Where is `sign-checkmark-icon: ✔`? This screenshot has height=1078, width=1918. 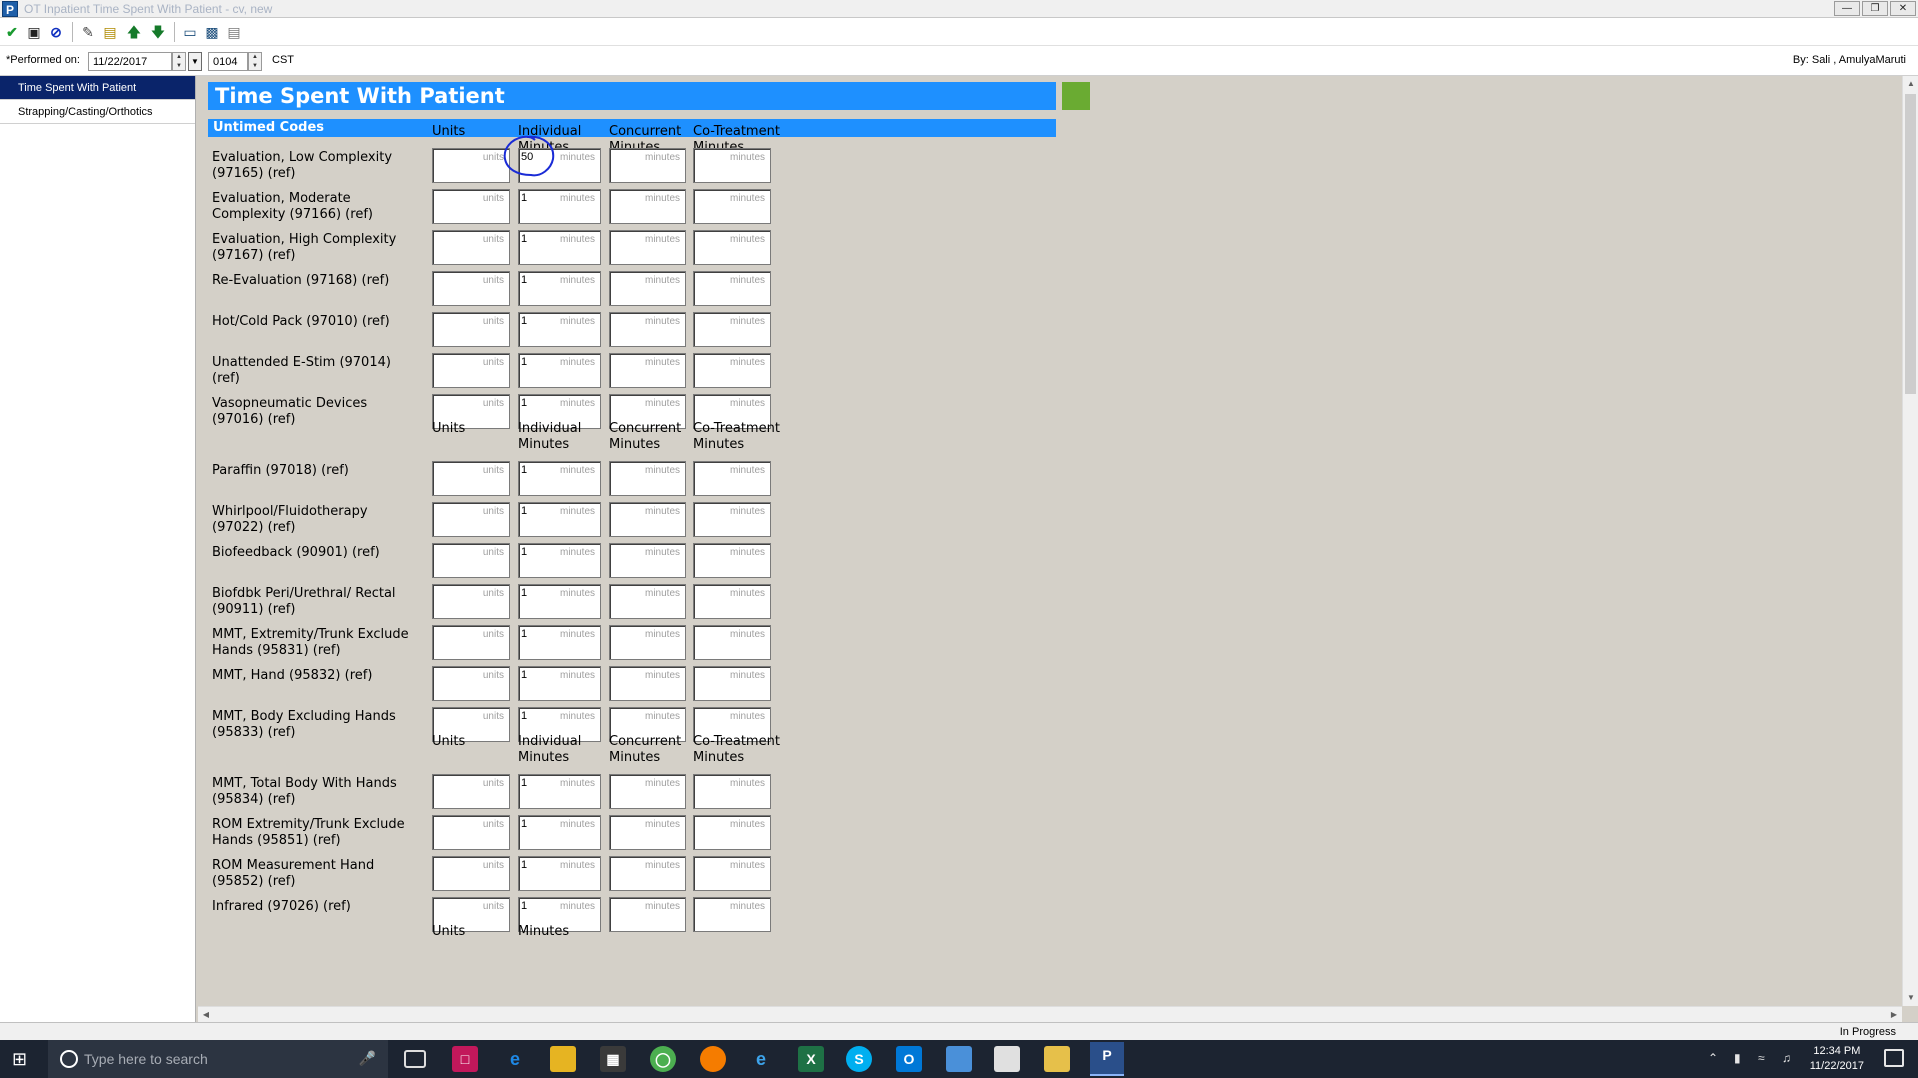
sign-checkmark-icon: ✔ is located at coordinates (12, 32).